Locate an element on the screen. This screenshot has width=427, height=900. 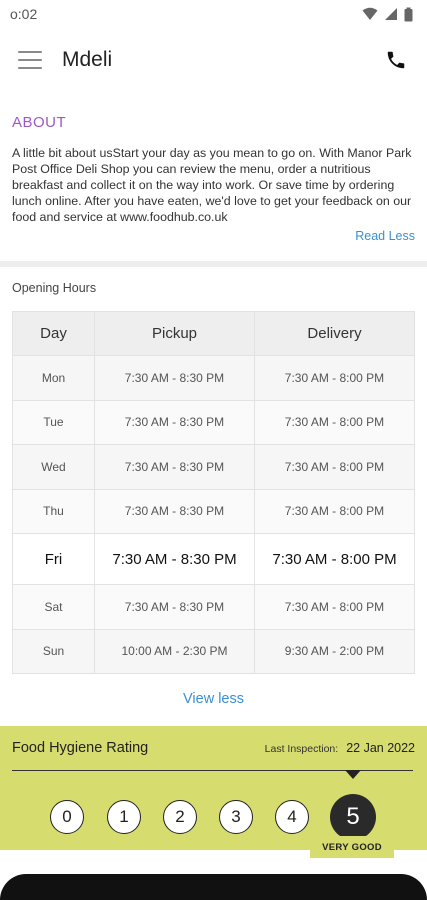
rating-2: 2 is located at coordinates (180, 817).